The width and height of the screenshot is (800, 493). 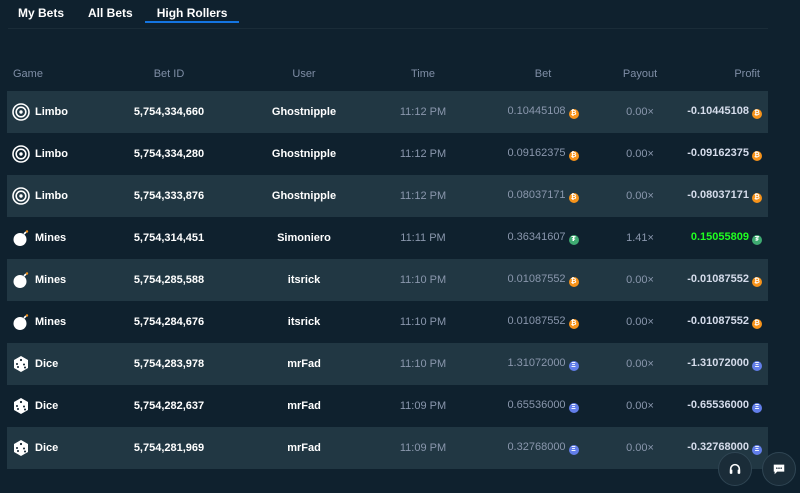 What do you see at coordinates (110, 11) in the screenshot?
I see `tab-all-bets: All Bets` at bounding box center [110, 11].